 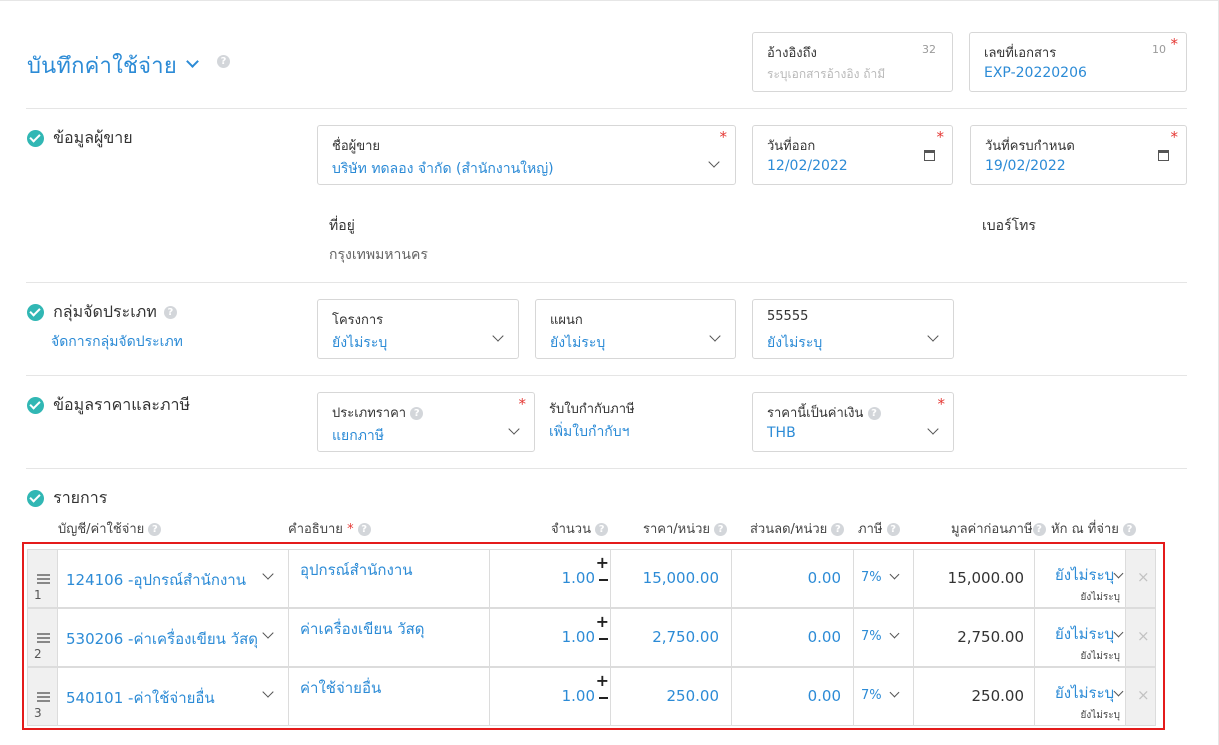 What do you see at coordinates (113, 65) in the screenshot?
I see `page-title-dropdown: บันทึกค่าใช้จ่าย` at bounding box center [113, 65].